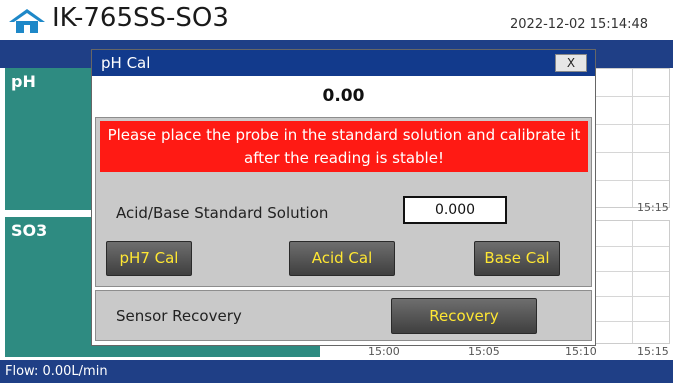 This screenshot has width=673, height=383. What do you see at coordinates (384, 351) in the screenshot?
I see `chart-time-label: 15:00` at bounding box center [384, 351].